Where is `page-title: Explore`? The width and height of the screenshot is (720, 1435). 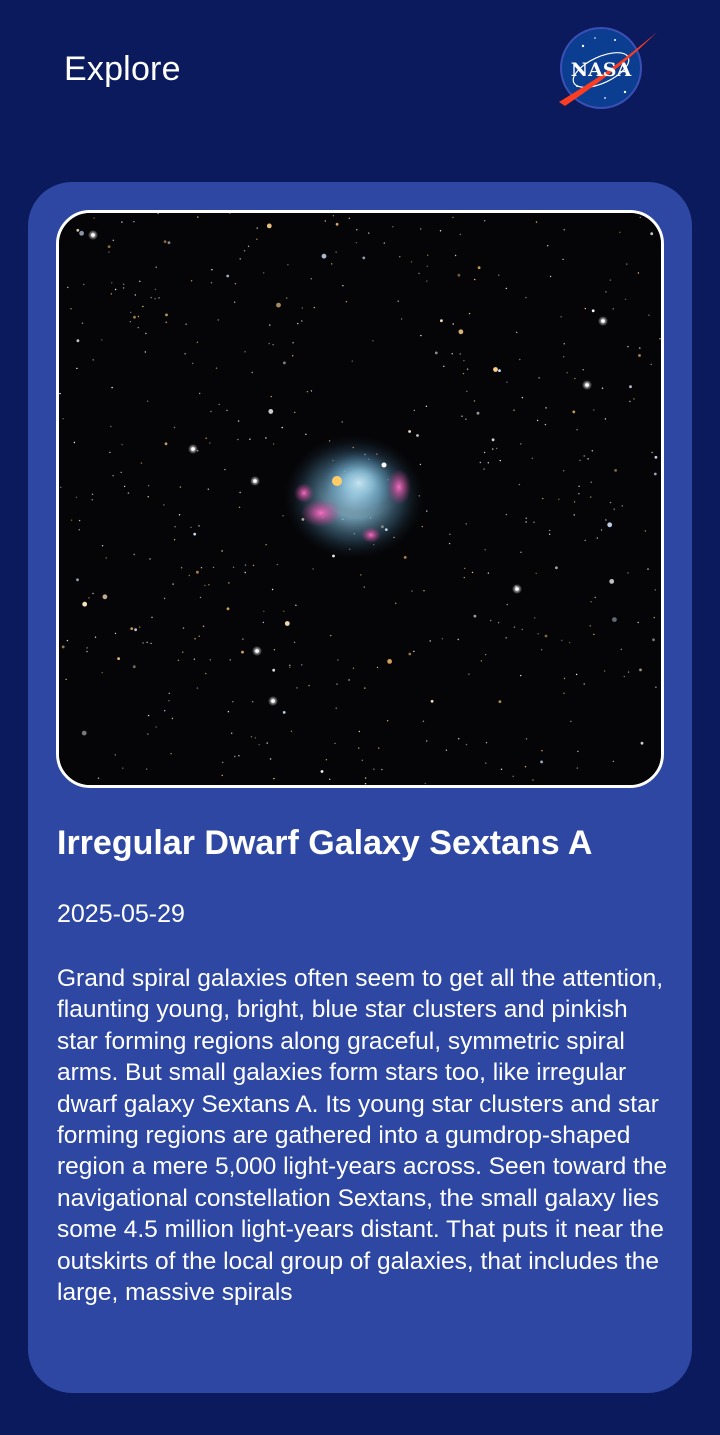 page-title: Explore is located at coordinates (122, 69).